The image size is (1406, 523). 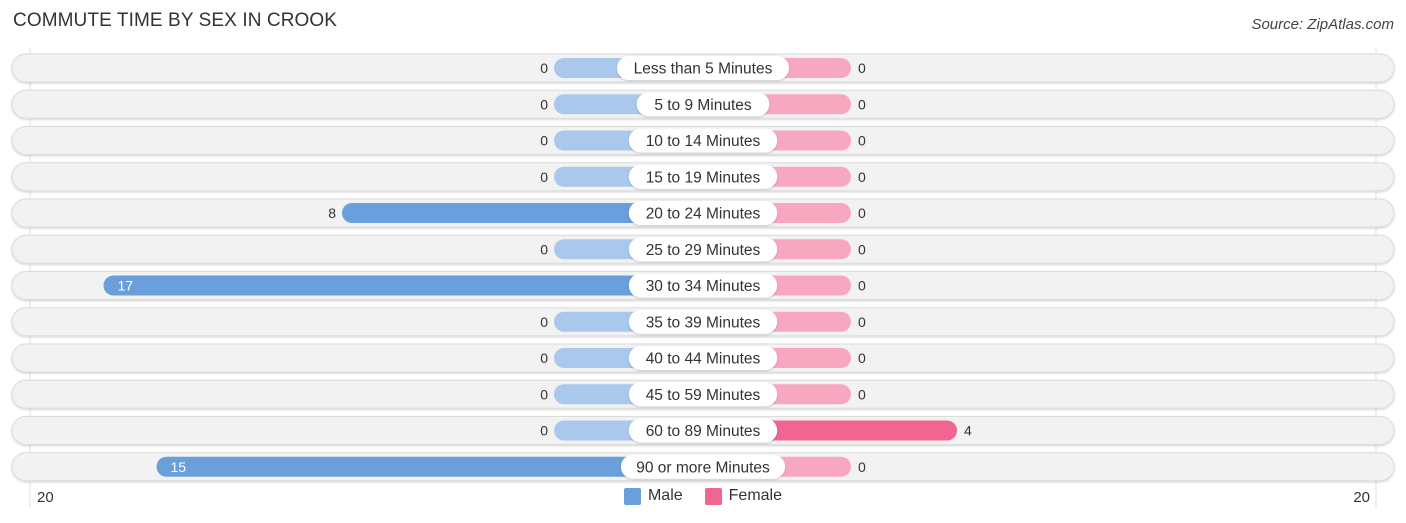 What do you see at coordinates (703, 359) in the screenshot?
I see `category-label: 40 to 44 Minutes` at bounding box center [703, 359].